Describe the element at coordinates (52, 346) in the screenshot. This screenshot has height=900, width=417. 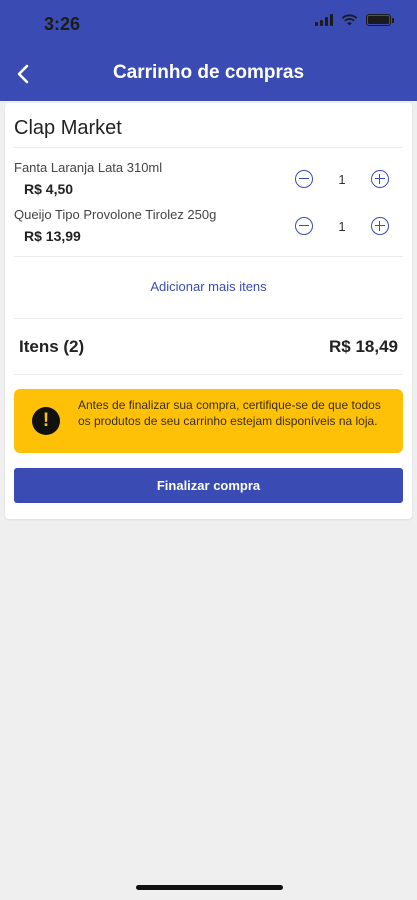
I see `items-count-label: Itens (2)` at that location.